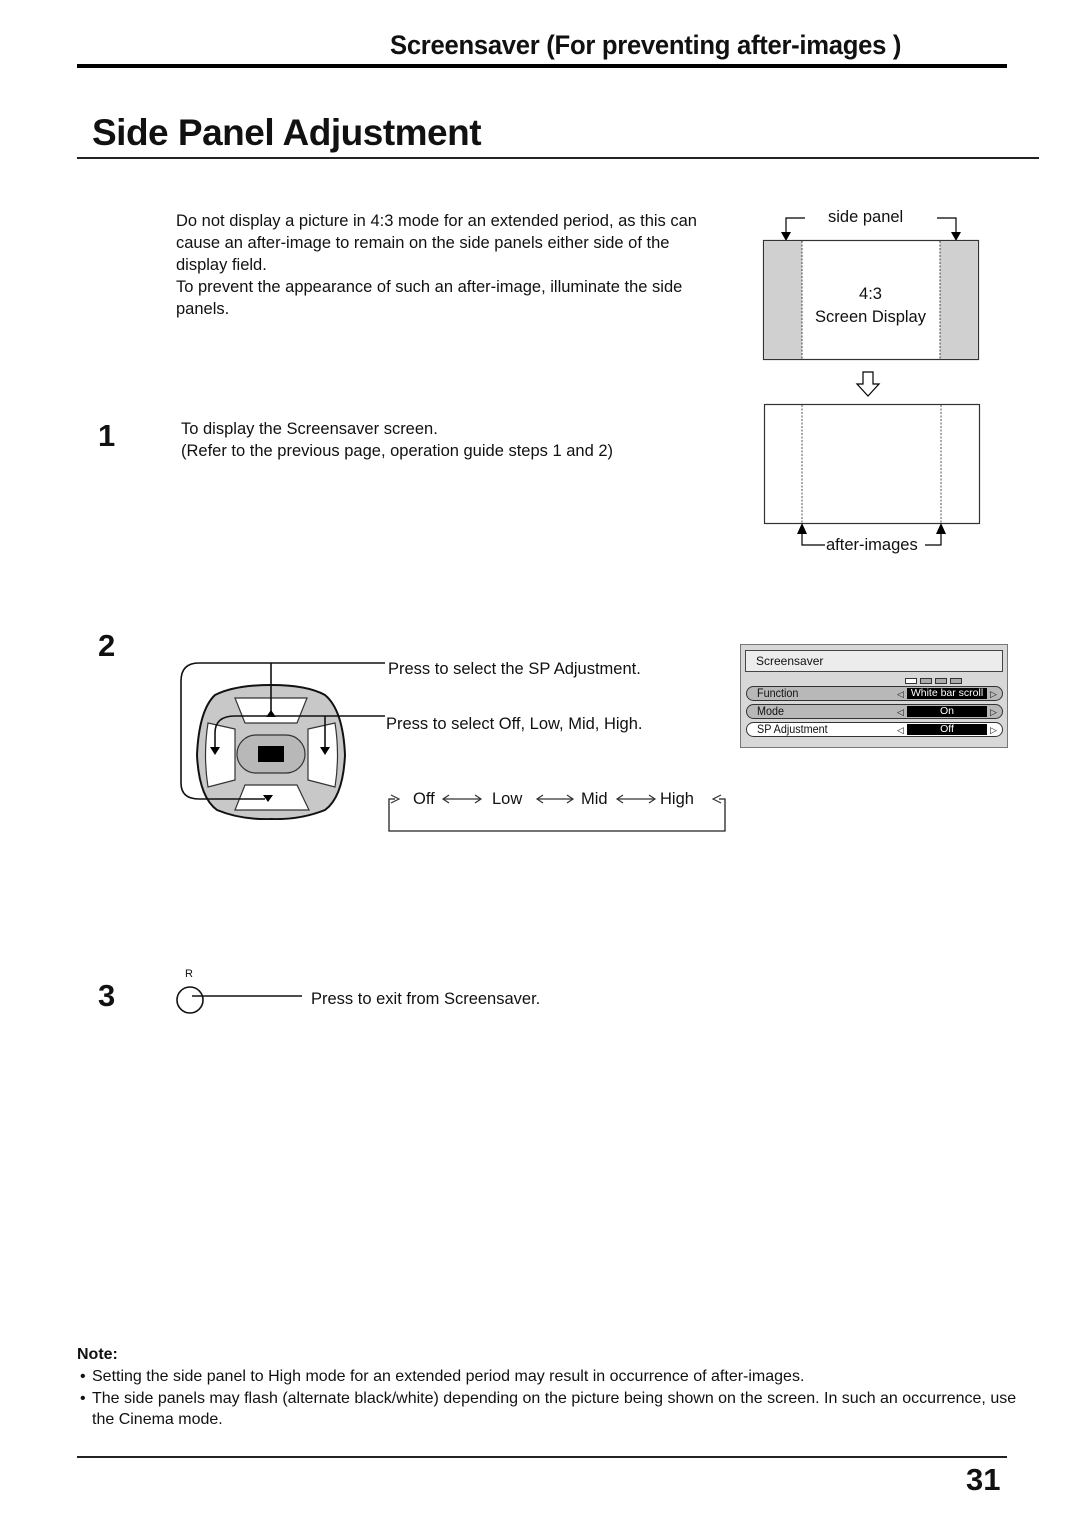 The width and height of the screenshot is (1080, 1528). Describe the element at coordinates (868, 384) in the screenshot. I see `hollow-down-arrow-icon` at that location.